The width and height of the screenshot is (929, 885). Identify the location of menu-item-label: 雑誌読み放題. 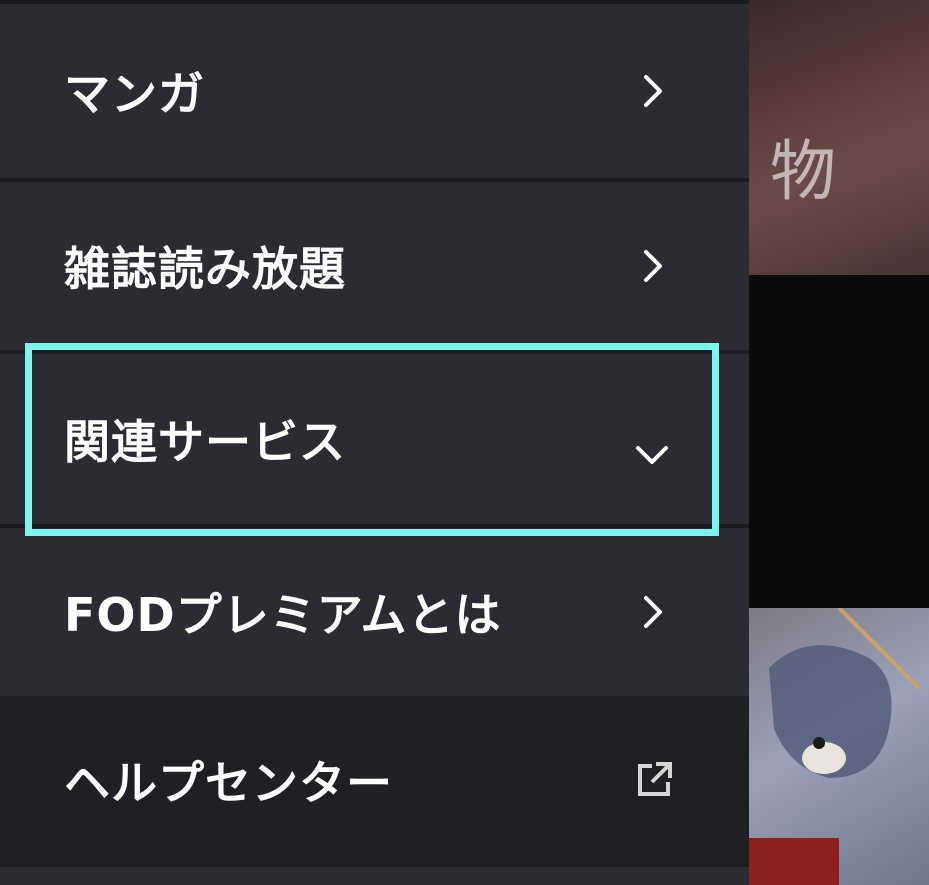
(205, 269).